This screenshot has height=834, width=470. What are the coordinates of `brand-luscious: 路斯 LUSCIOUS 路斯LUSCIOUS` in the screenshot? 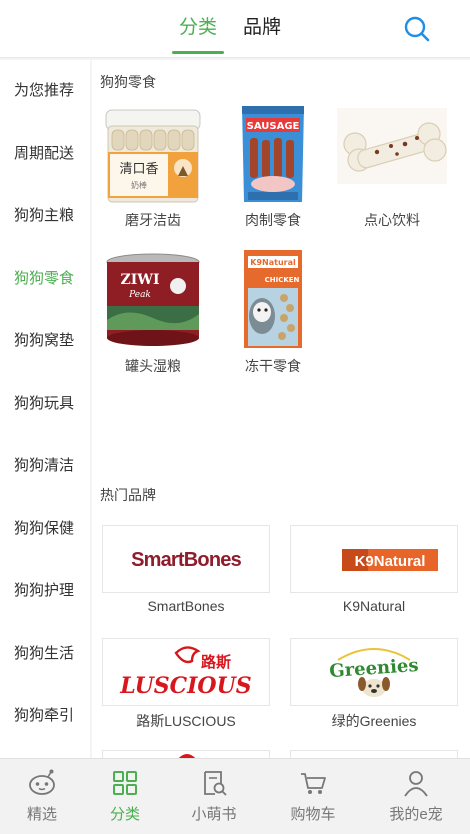 It's located at (186, 684).